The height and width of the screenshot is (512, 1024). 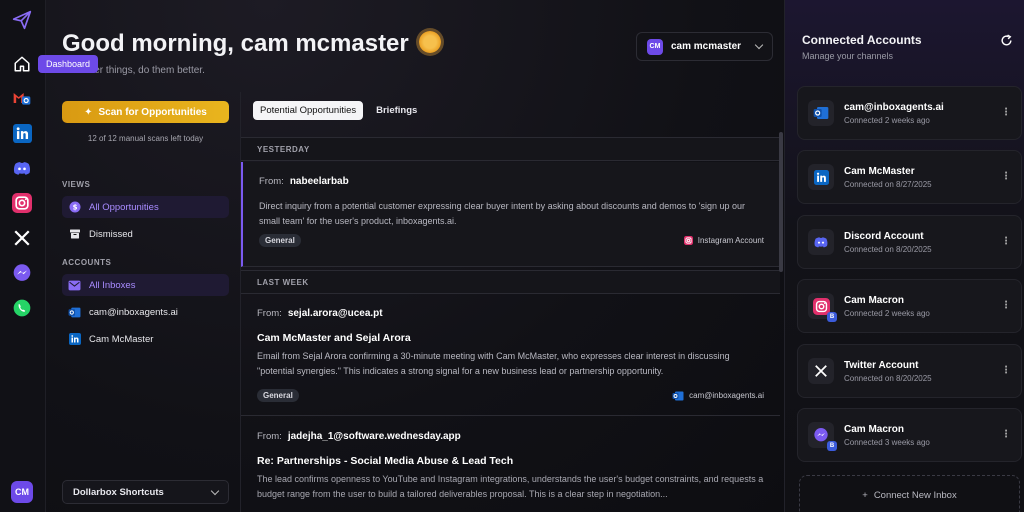 I want to click on greeting-text: Good morning, cam mcmaster, so click(x=235, y=43).